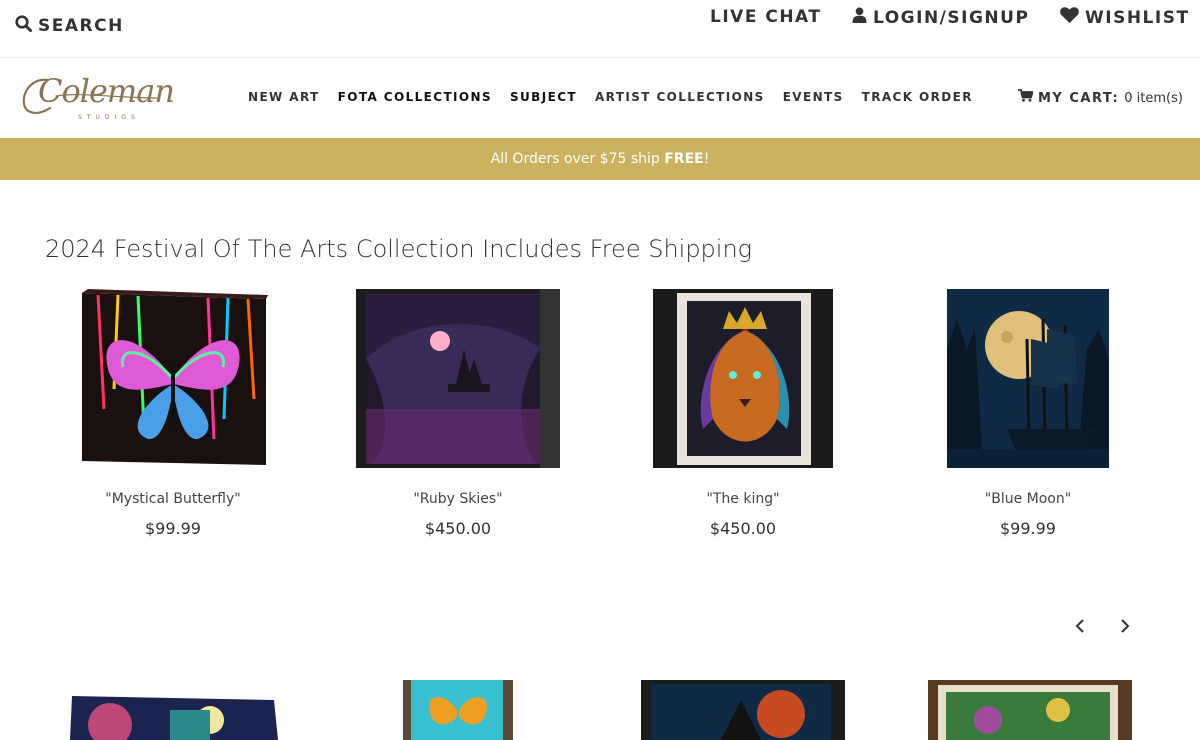 This screenshot has height=740, width=1200. I want to click on nav-item-events: EVENTS, so click(813, 97).